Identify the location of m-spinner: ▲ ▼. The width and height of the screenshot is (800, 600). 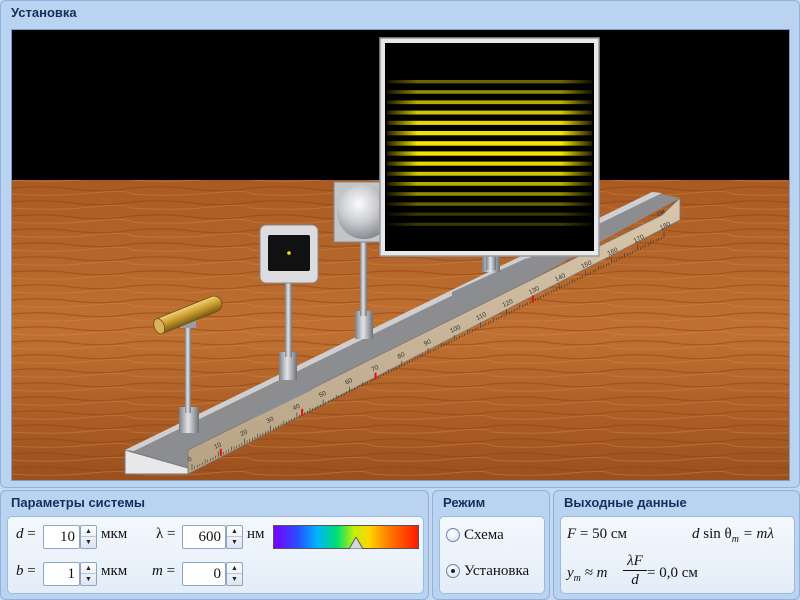
(234, 574).